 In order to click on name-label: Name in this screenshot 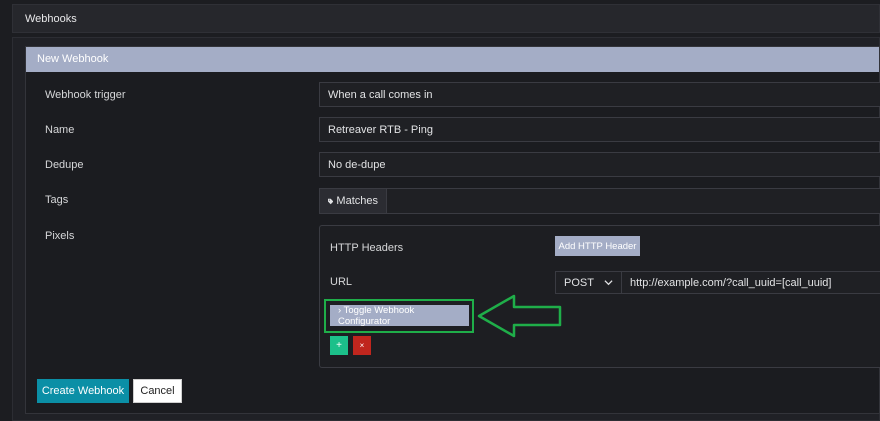, I will do `click(60, 130)`.